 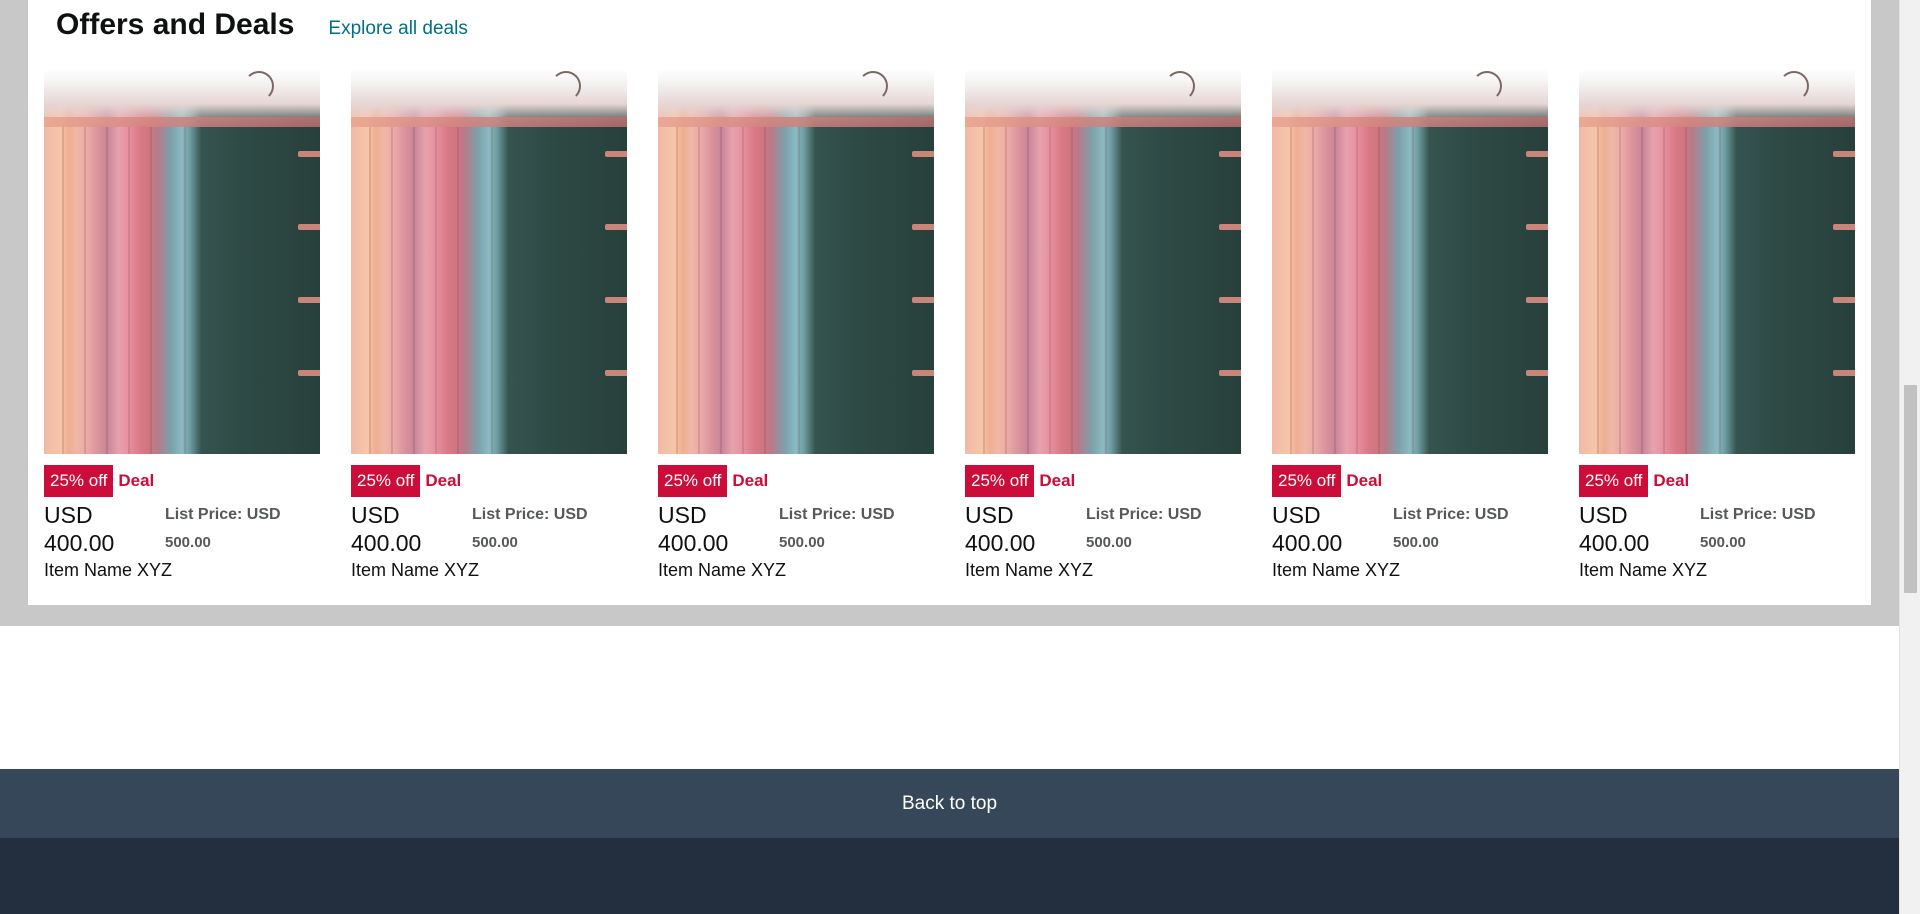 I want to click on vertical-scrollbar, so click(x=1909, y=457).